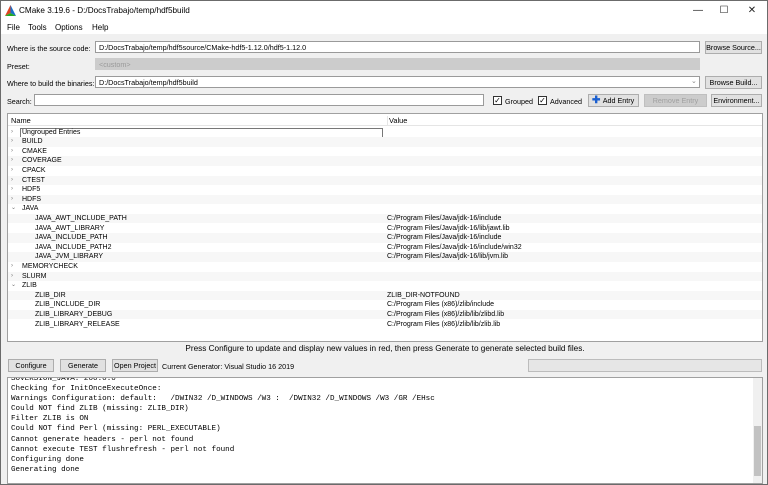  What do you see at coordinates (100, 27) in the screenshot?
I see `menu-help: Help` at bounding box center [100, 27].